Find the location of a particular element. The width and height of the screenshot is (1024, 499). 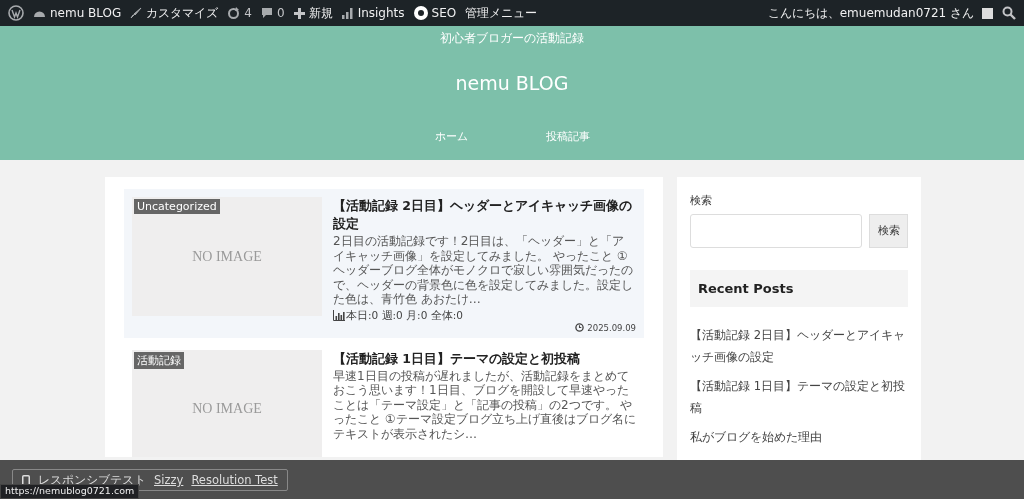

admin-bar-item: SEO is located at coordinates (435, 13).